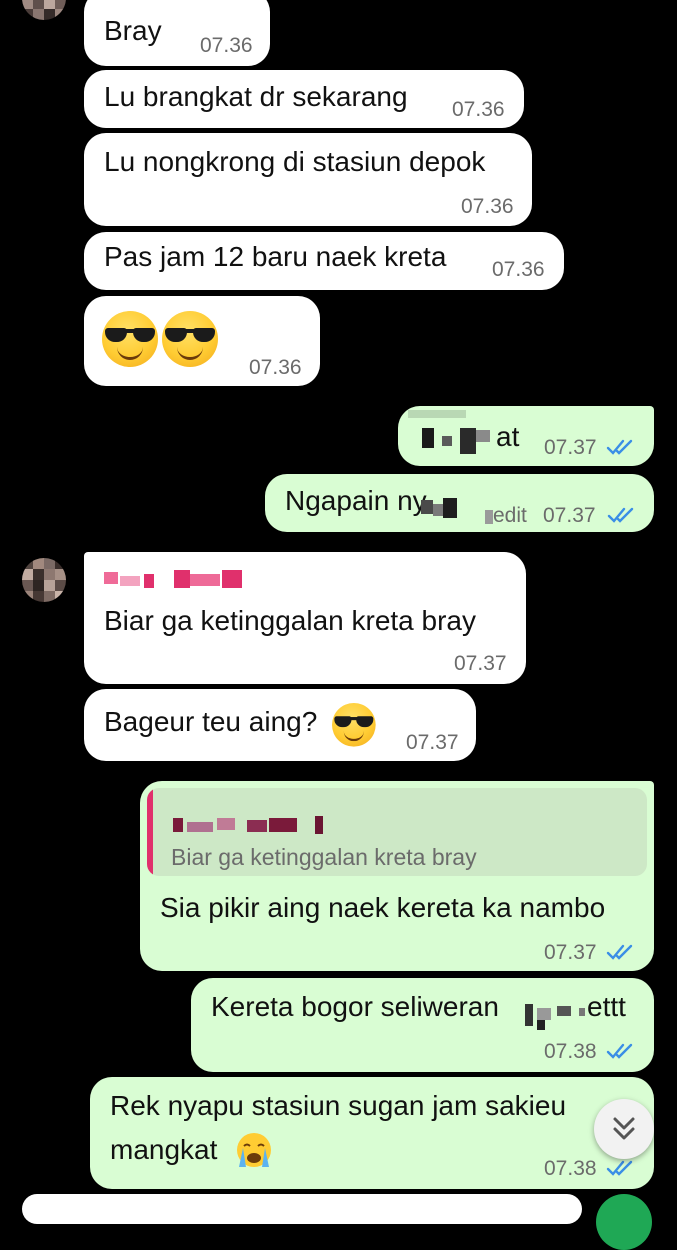 This screenshot has width=677, height=1250. Describe the element at coordinates (254, 1150) in the screenshot. I see `crying-emoji` at that location.